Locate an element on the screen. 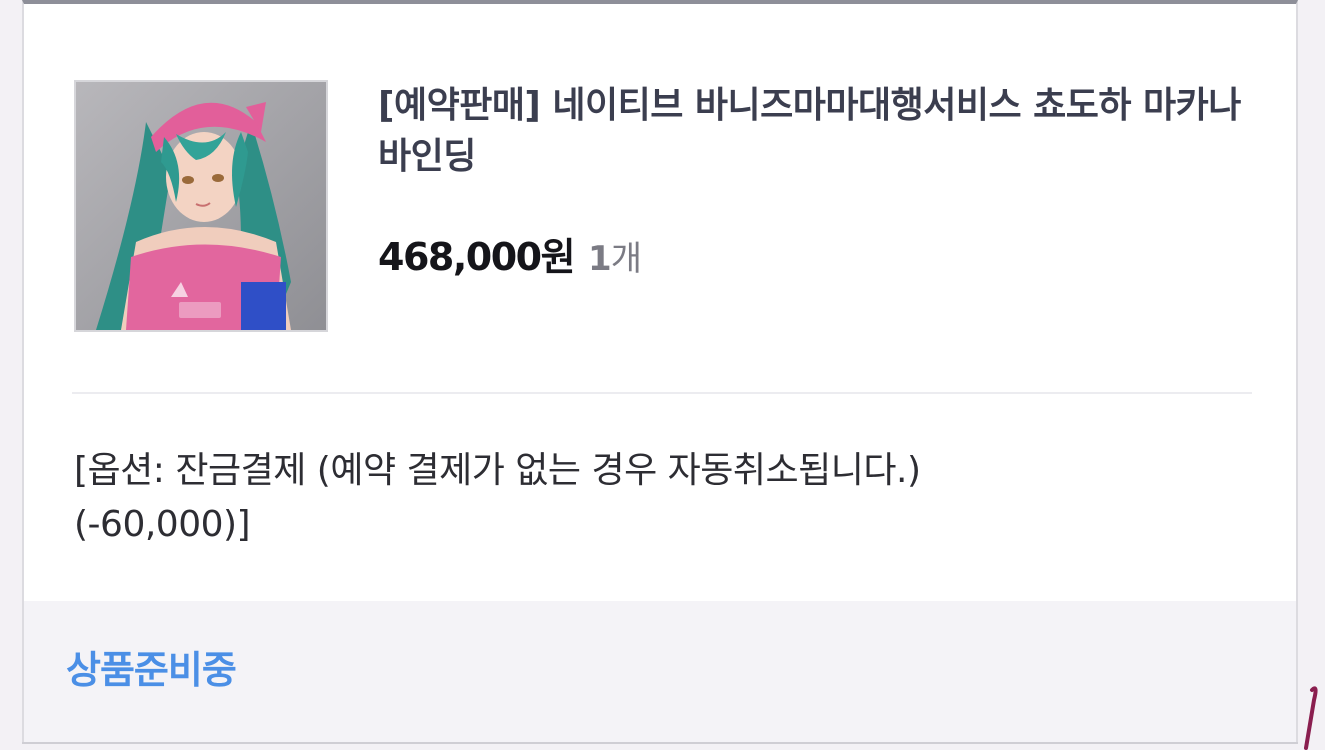 This screenshot has width=1325, height=750. order-status: 상품준비중 is located at coordinates (151, 670).